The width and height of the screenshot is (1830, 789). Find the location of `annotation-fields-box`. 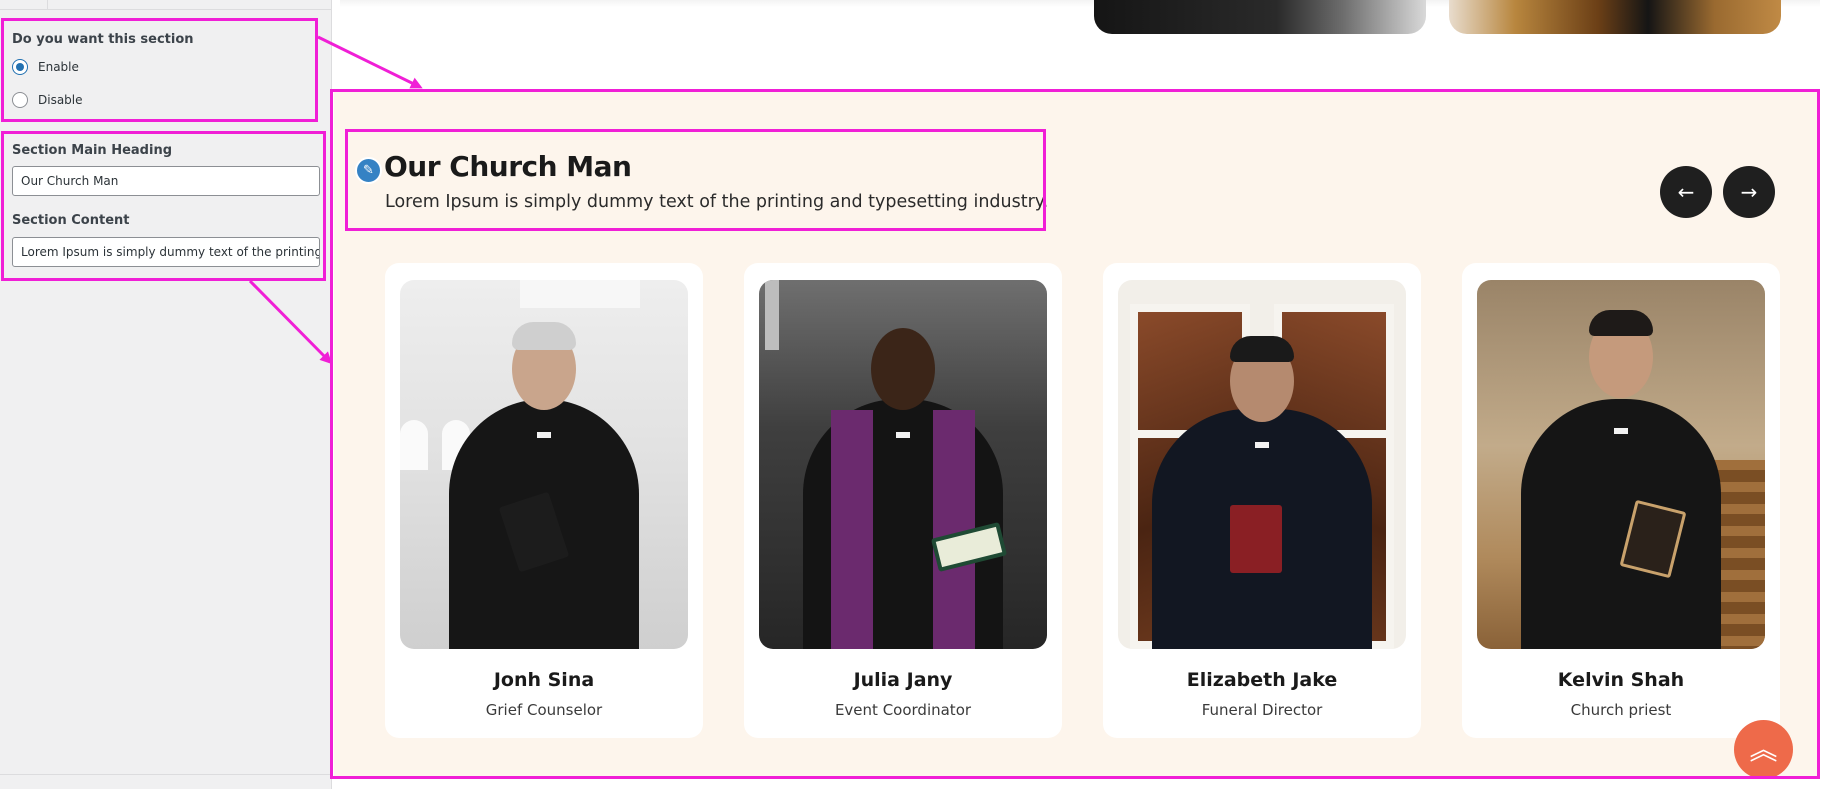

annotation-fields-box is located at coordinates (163, 206).